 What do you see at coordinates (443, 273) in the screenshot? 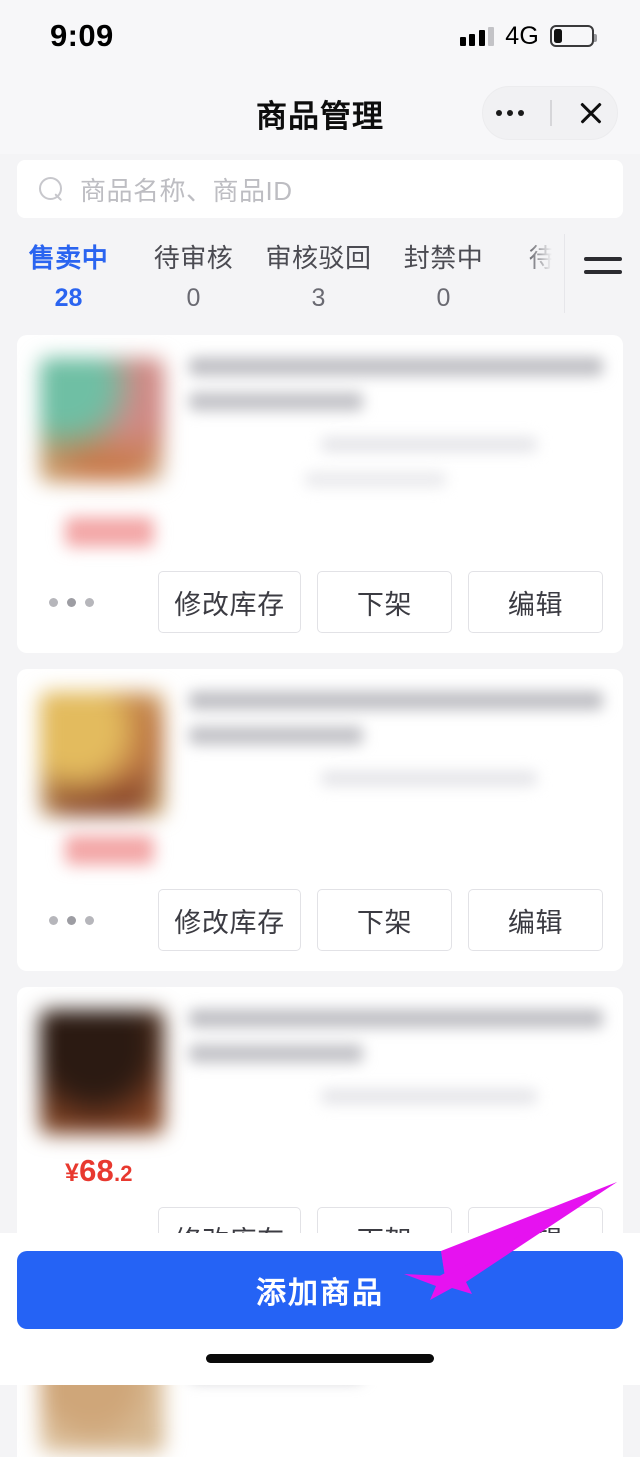
I see `tab-banned: 封禁中 0` at bounding box center [443, 273].